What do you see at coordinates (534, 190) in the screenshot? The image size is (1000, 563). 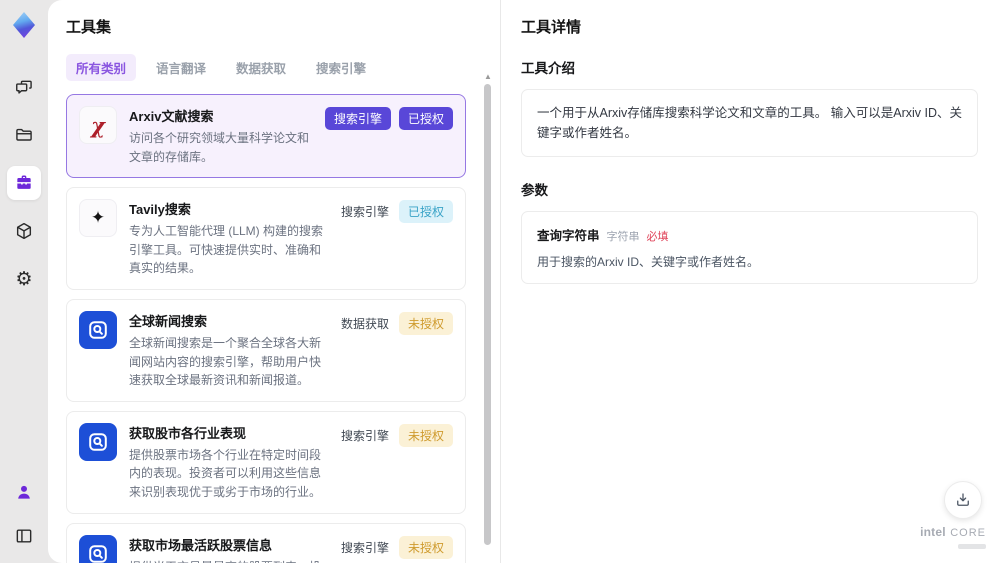 I see `params-heading: 参数` at bounding box center [534, 190].